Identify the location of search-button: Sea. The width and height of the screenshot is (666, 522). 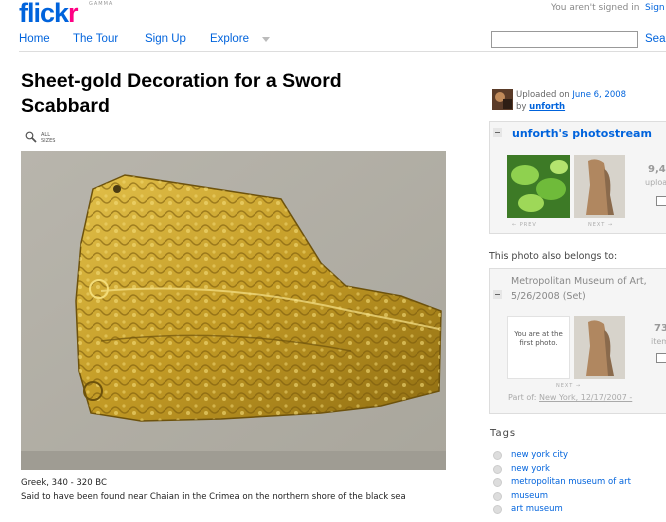
(655, 39).